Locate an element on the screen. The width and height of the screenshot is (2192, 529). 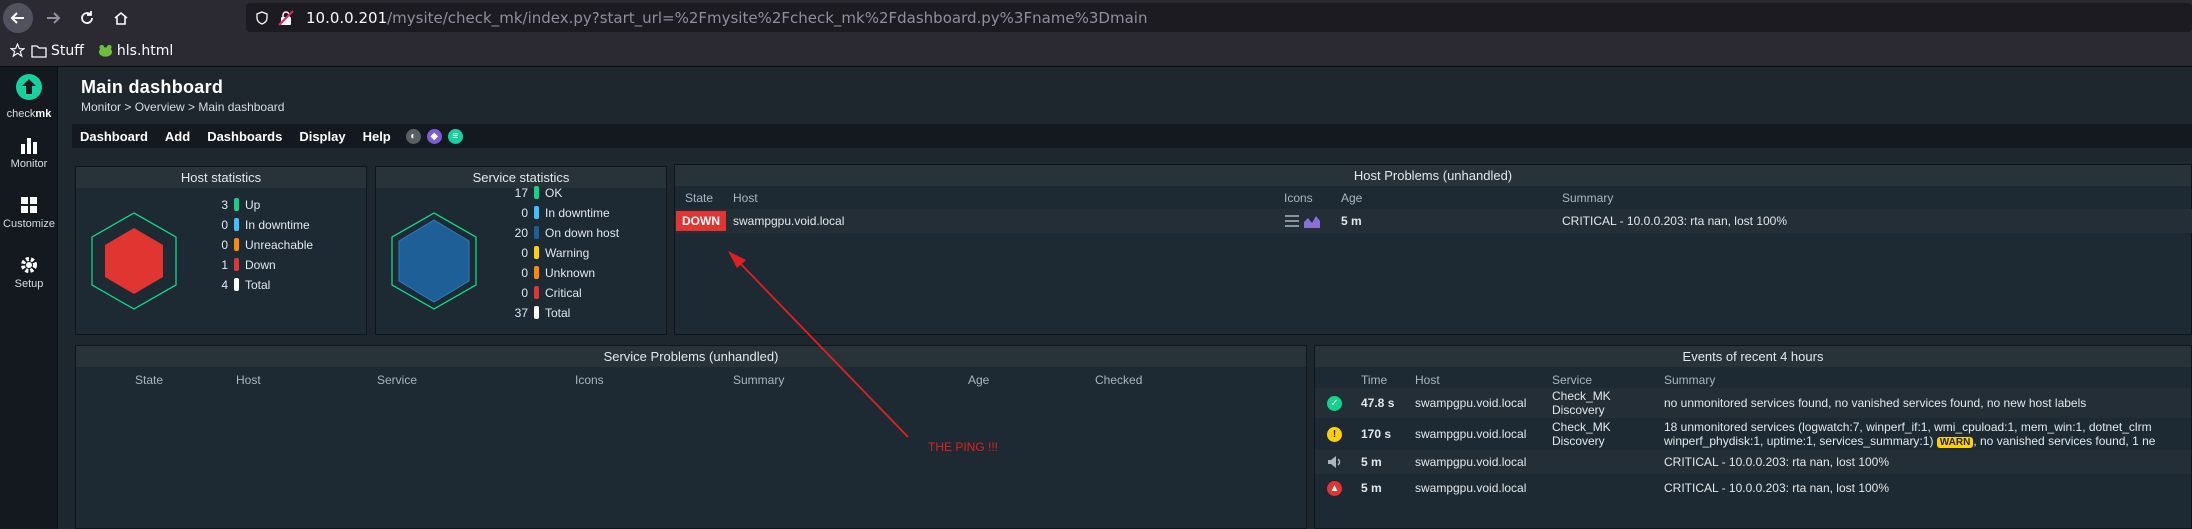
ok-icon: ✓ is located at coordinates (1334, 403).